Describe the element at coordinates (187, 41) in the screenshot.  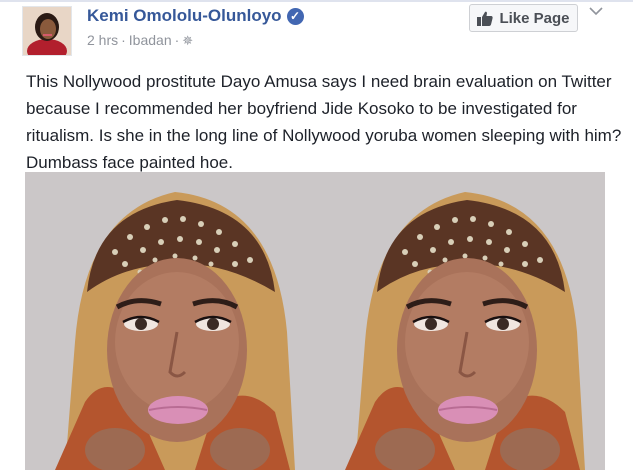
I see `public-globe-icon: ✵` at that location.